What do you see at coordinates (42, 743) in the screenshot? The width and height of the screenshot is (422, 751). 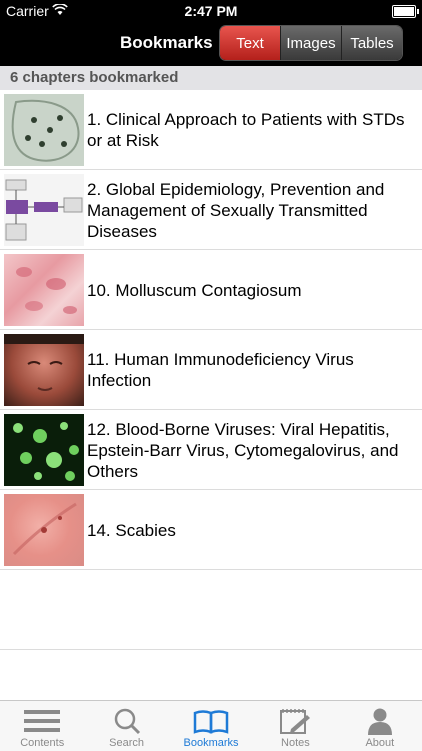 I see `tab-label: Contents` at bounding box center [42, 743].